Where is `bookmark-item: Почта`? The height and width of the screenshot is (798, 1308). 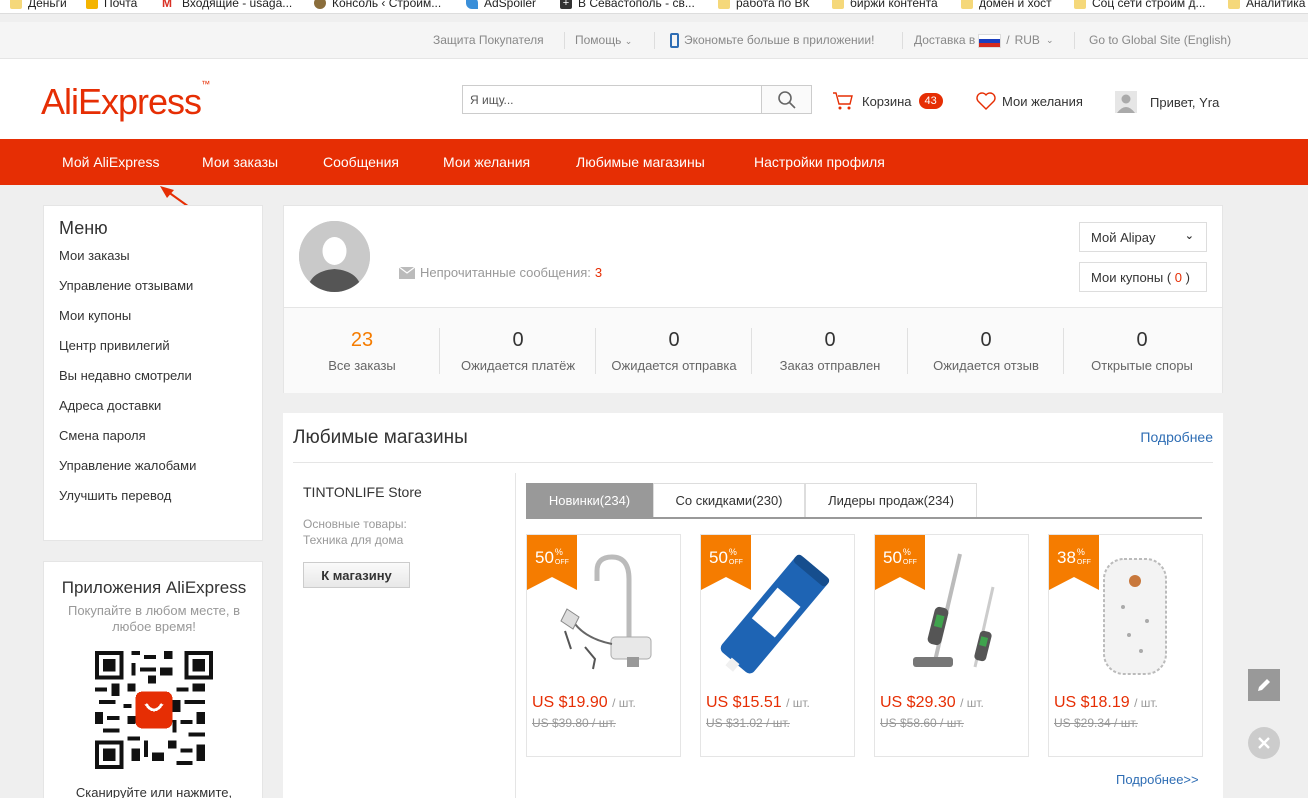 bookmark-item: Почта is located at coordinates (111, 5).